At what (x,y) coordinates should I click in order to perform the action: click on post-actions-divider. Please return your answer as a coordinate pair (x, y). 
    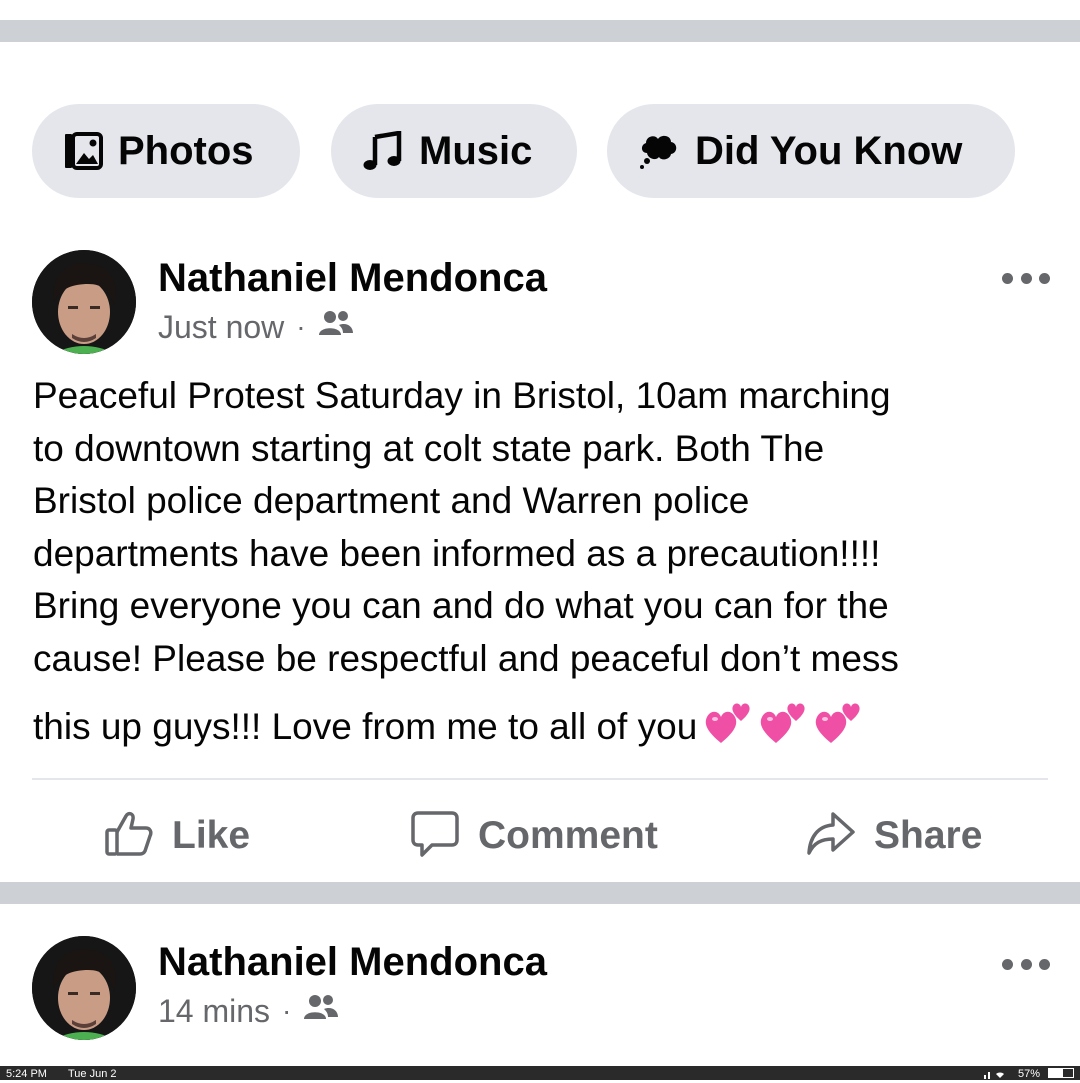
    Looking at the image, I should click on (540, 779).